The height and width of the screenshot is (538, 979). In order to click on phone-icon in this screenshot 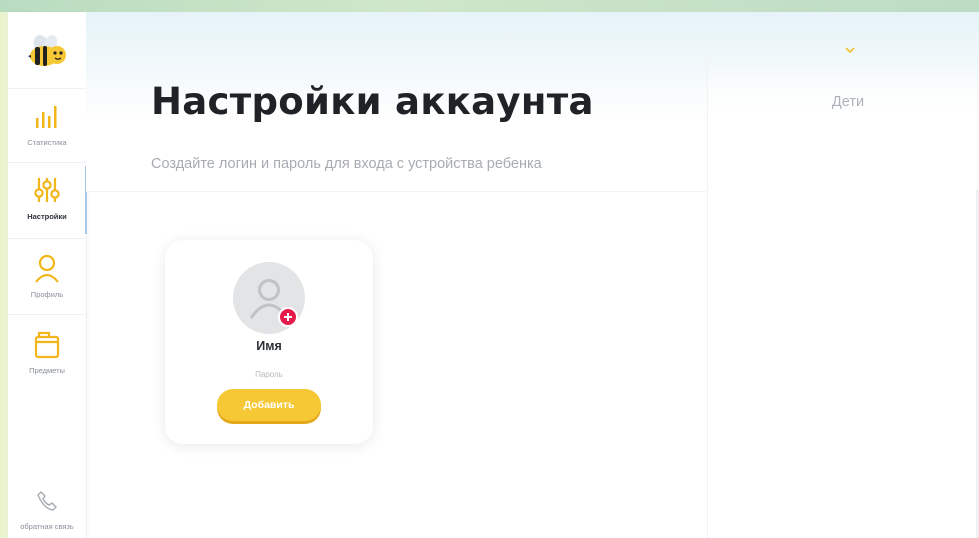, I will do `click(47, 501)`.